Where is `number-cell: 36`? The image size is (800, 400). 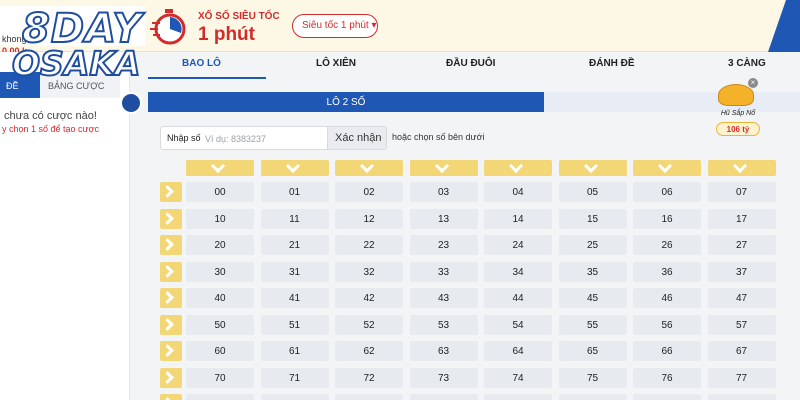
number-cell: 36 is located at coordinates (667, 271).